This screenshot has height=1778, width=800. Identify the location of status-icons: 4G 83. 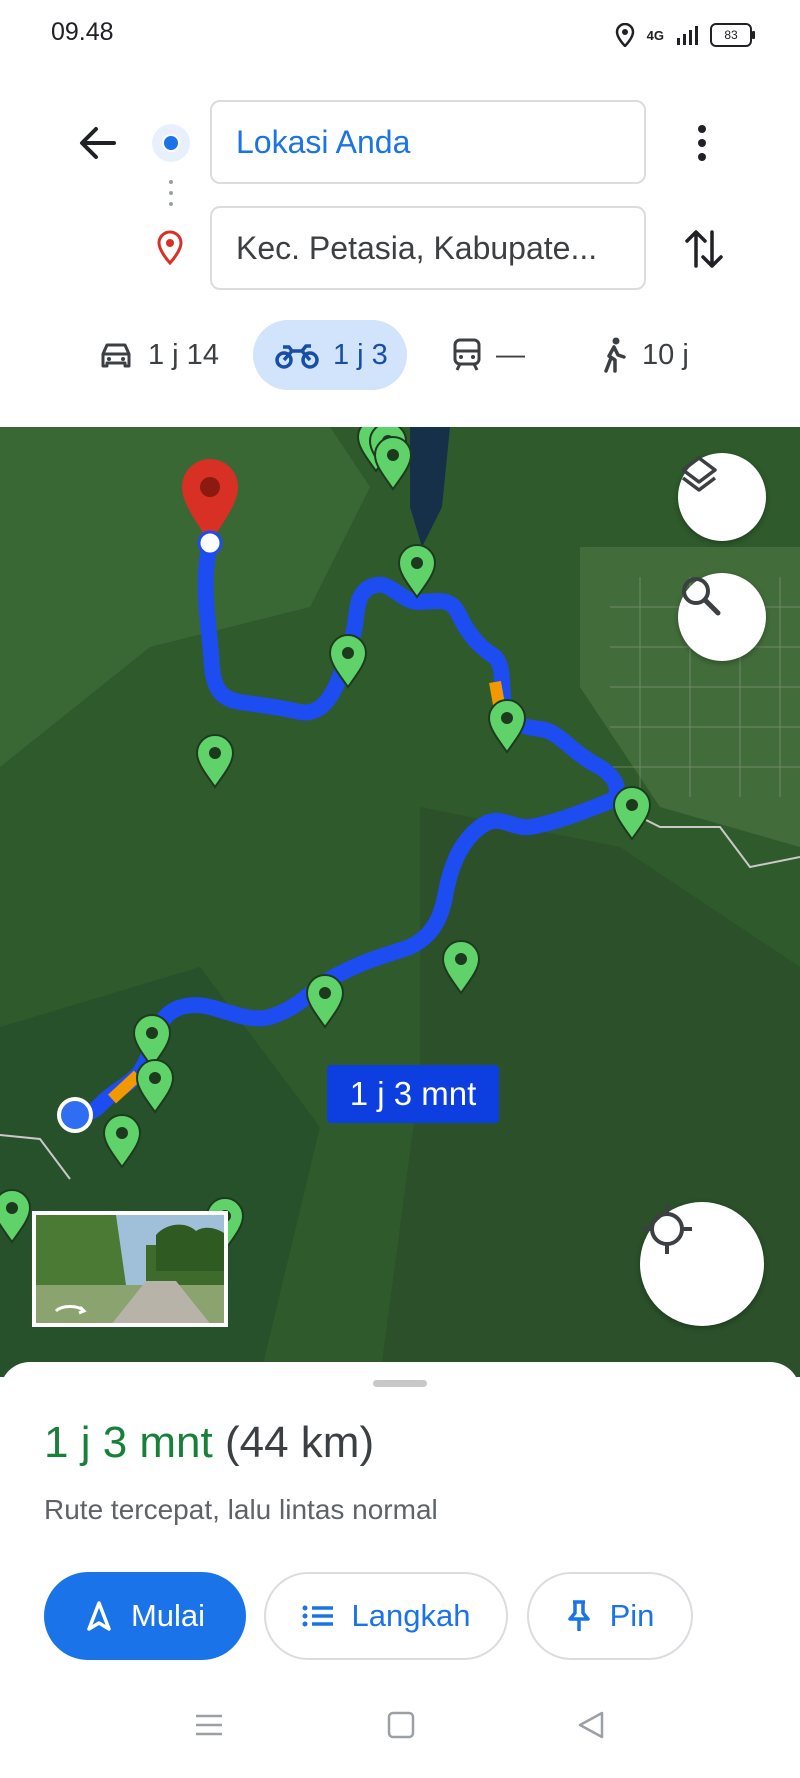
(685, 35).